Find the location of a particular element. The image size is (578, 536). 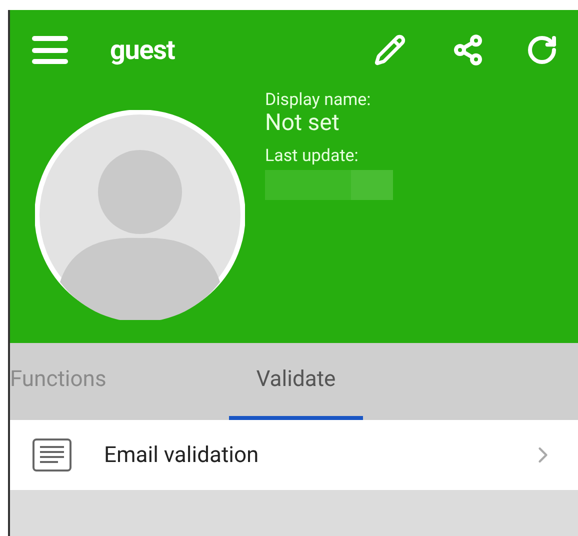

document-icon is located at coordinates (52, 455).